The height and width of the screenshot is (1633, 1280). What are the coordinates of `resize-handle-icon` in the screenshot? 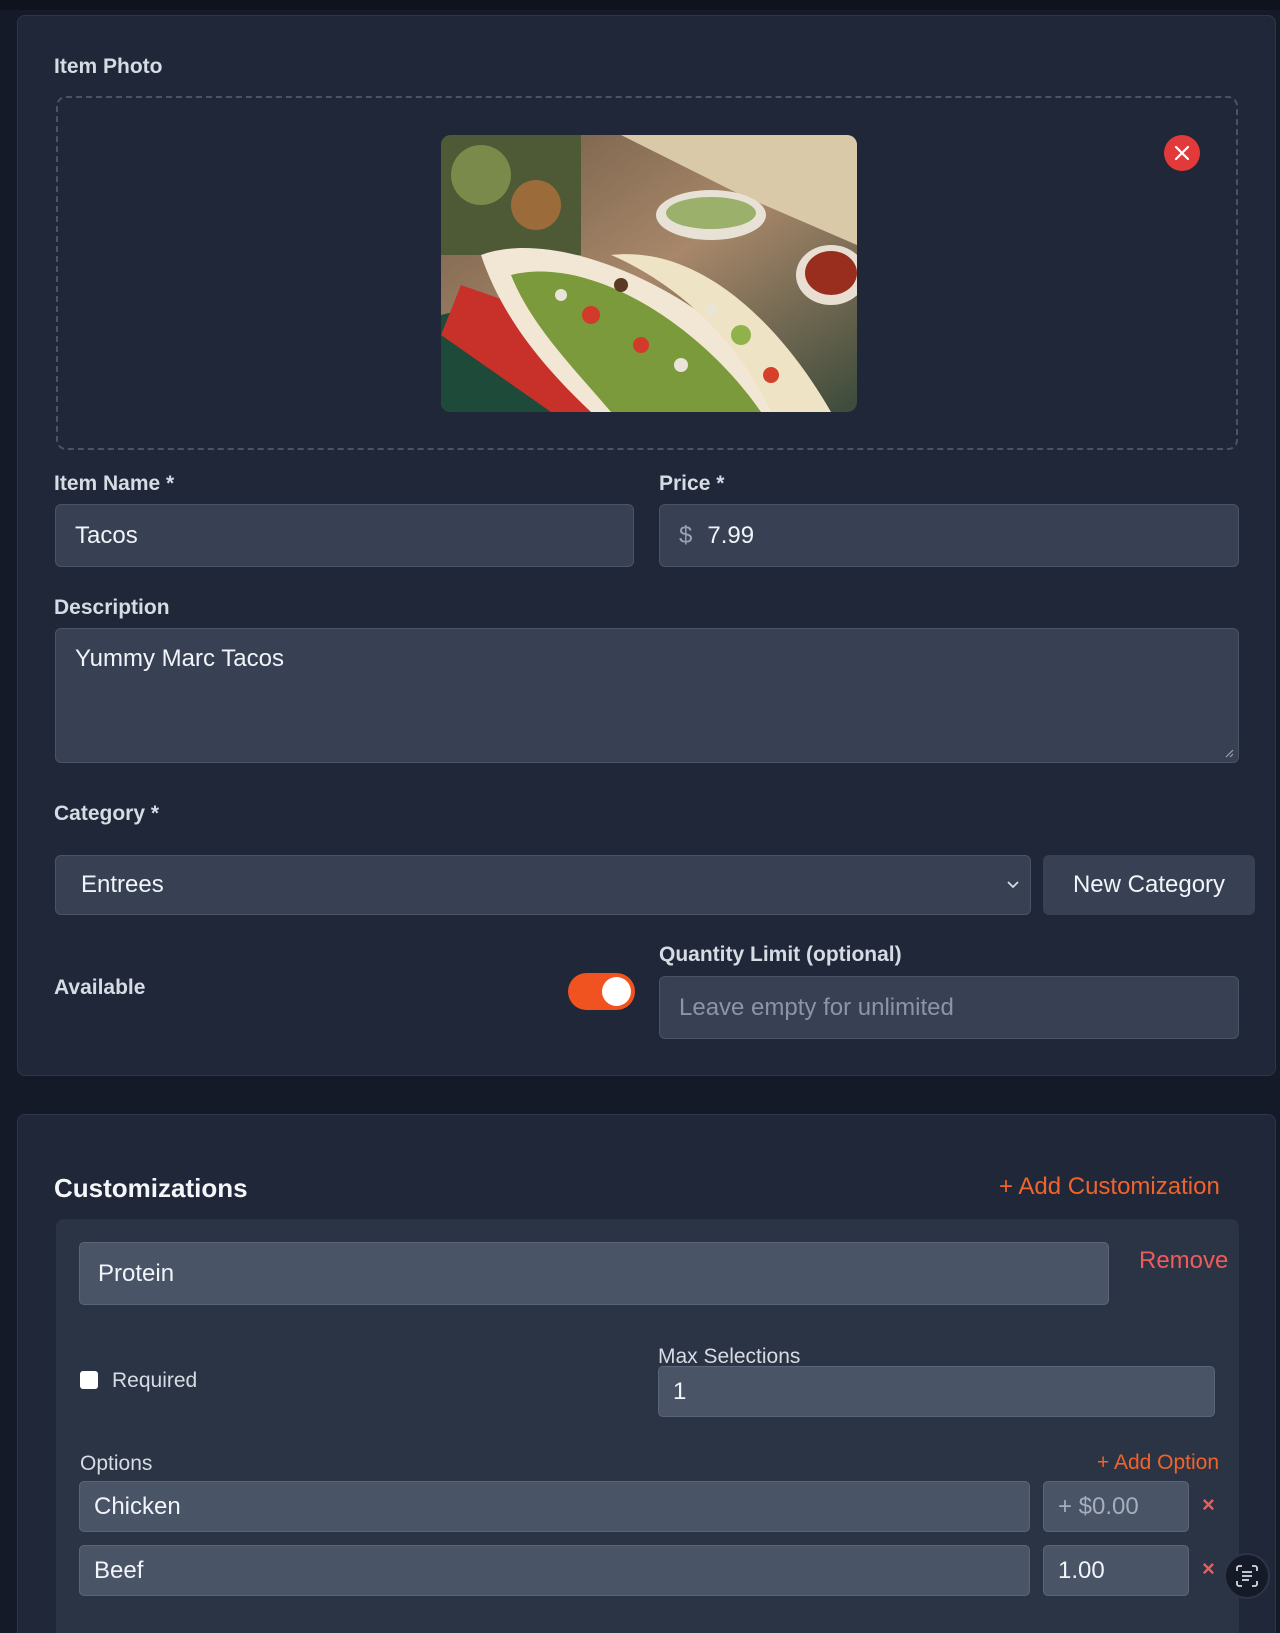 It's located at (1229, 753).